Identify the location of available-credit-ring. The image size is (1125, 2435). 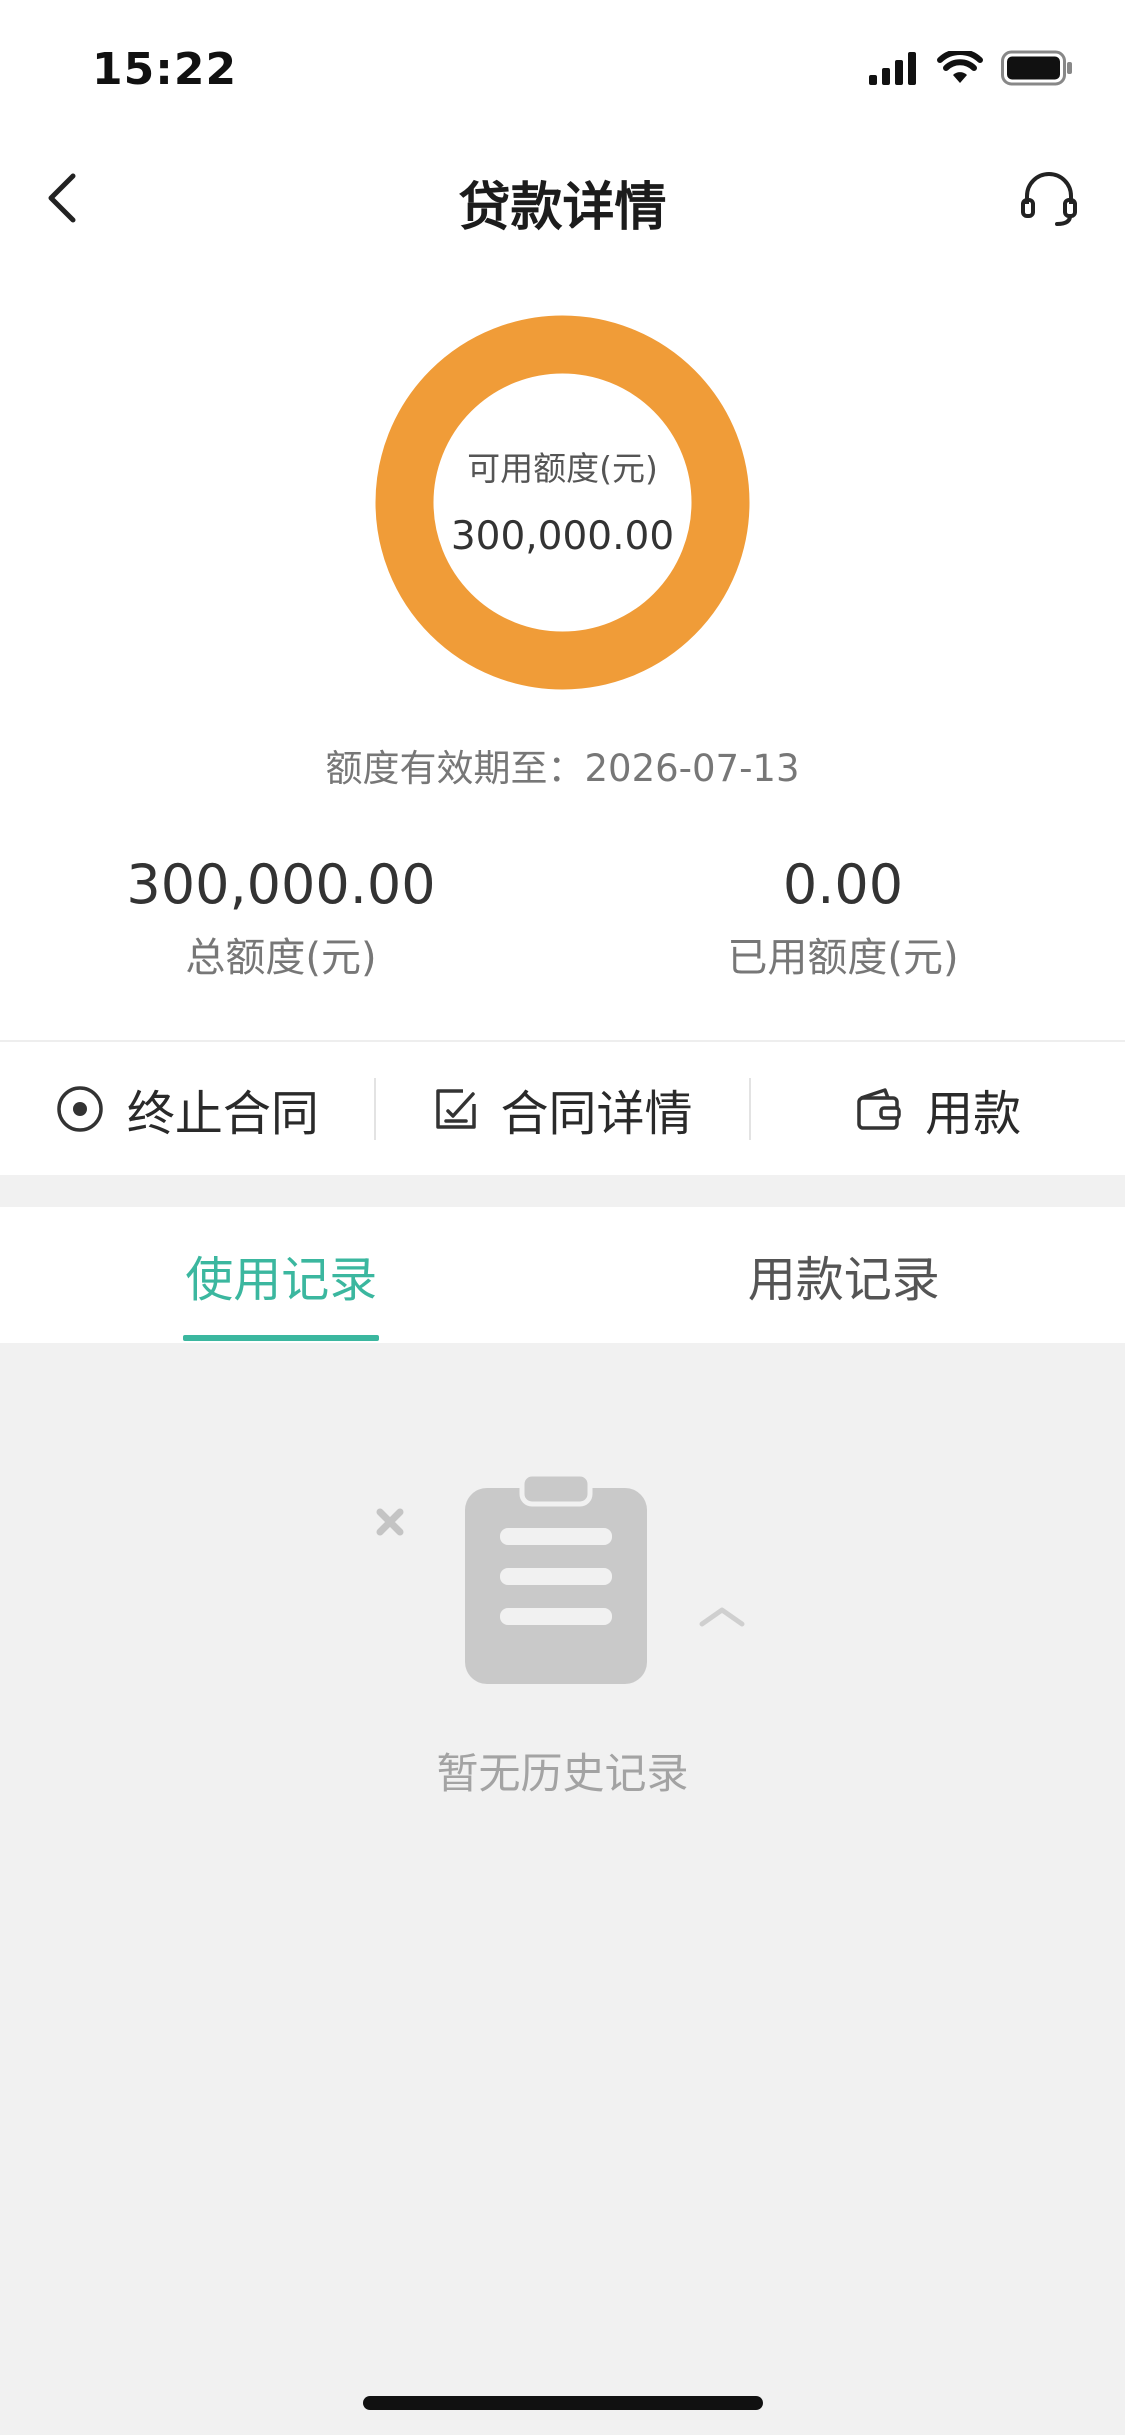
(562, 502).